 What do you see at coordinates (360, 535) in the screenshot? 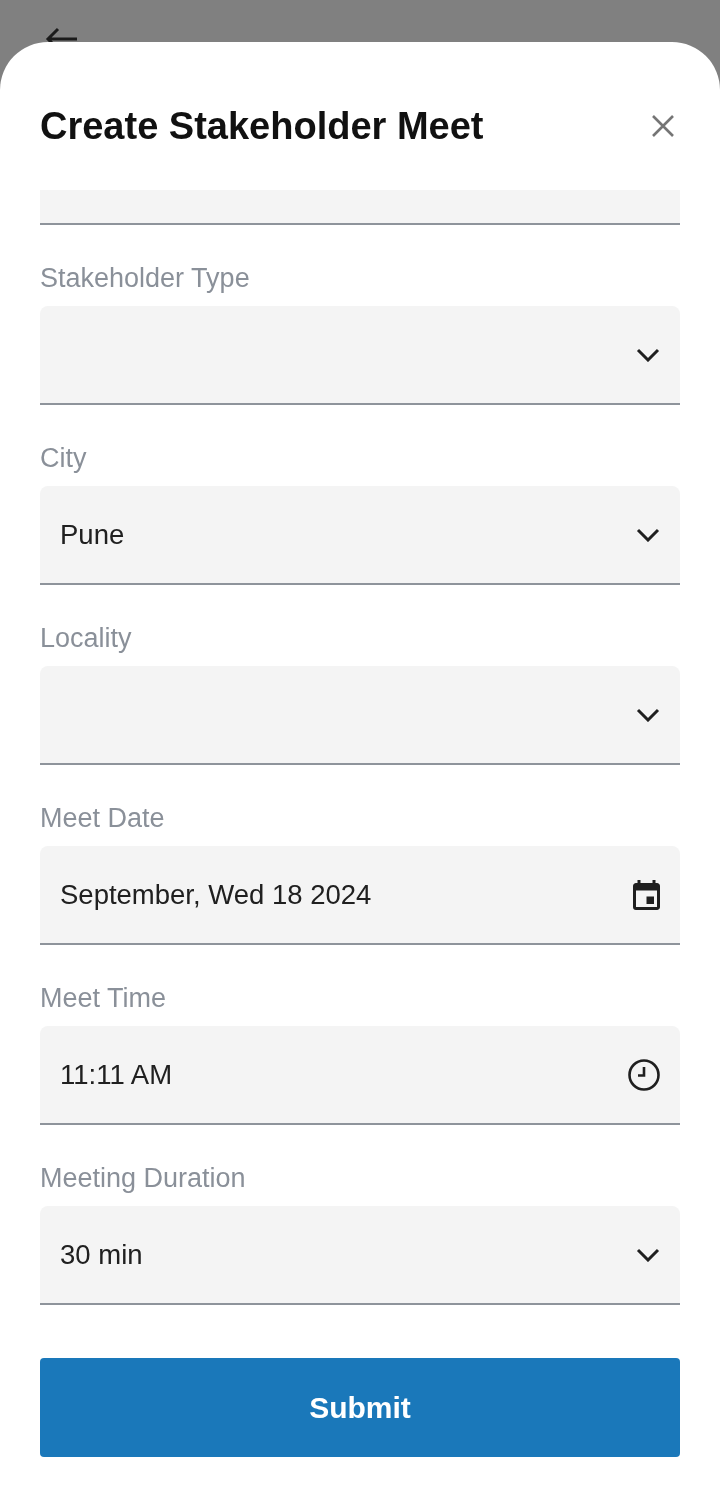
I see `dropdown-field: Pune` at bounding box center [360, 535].